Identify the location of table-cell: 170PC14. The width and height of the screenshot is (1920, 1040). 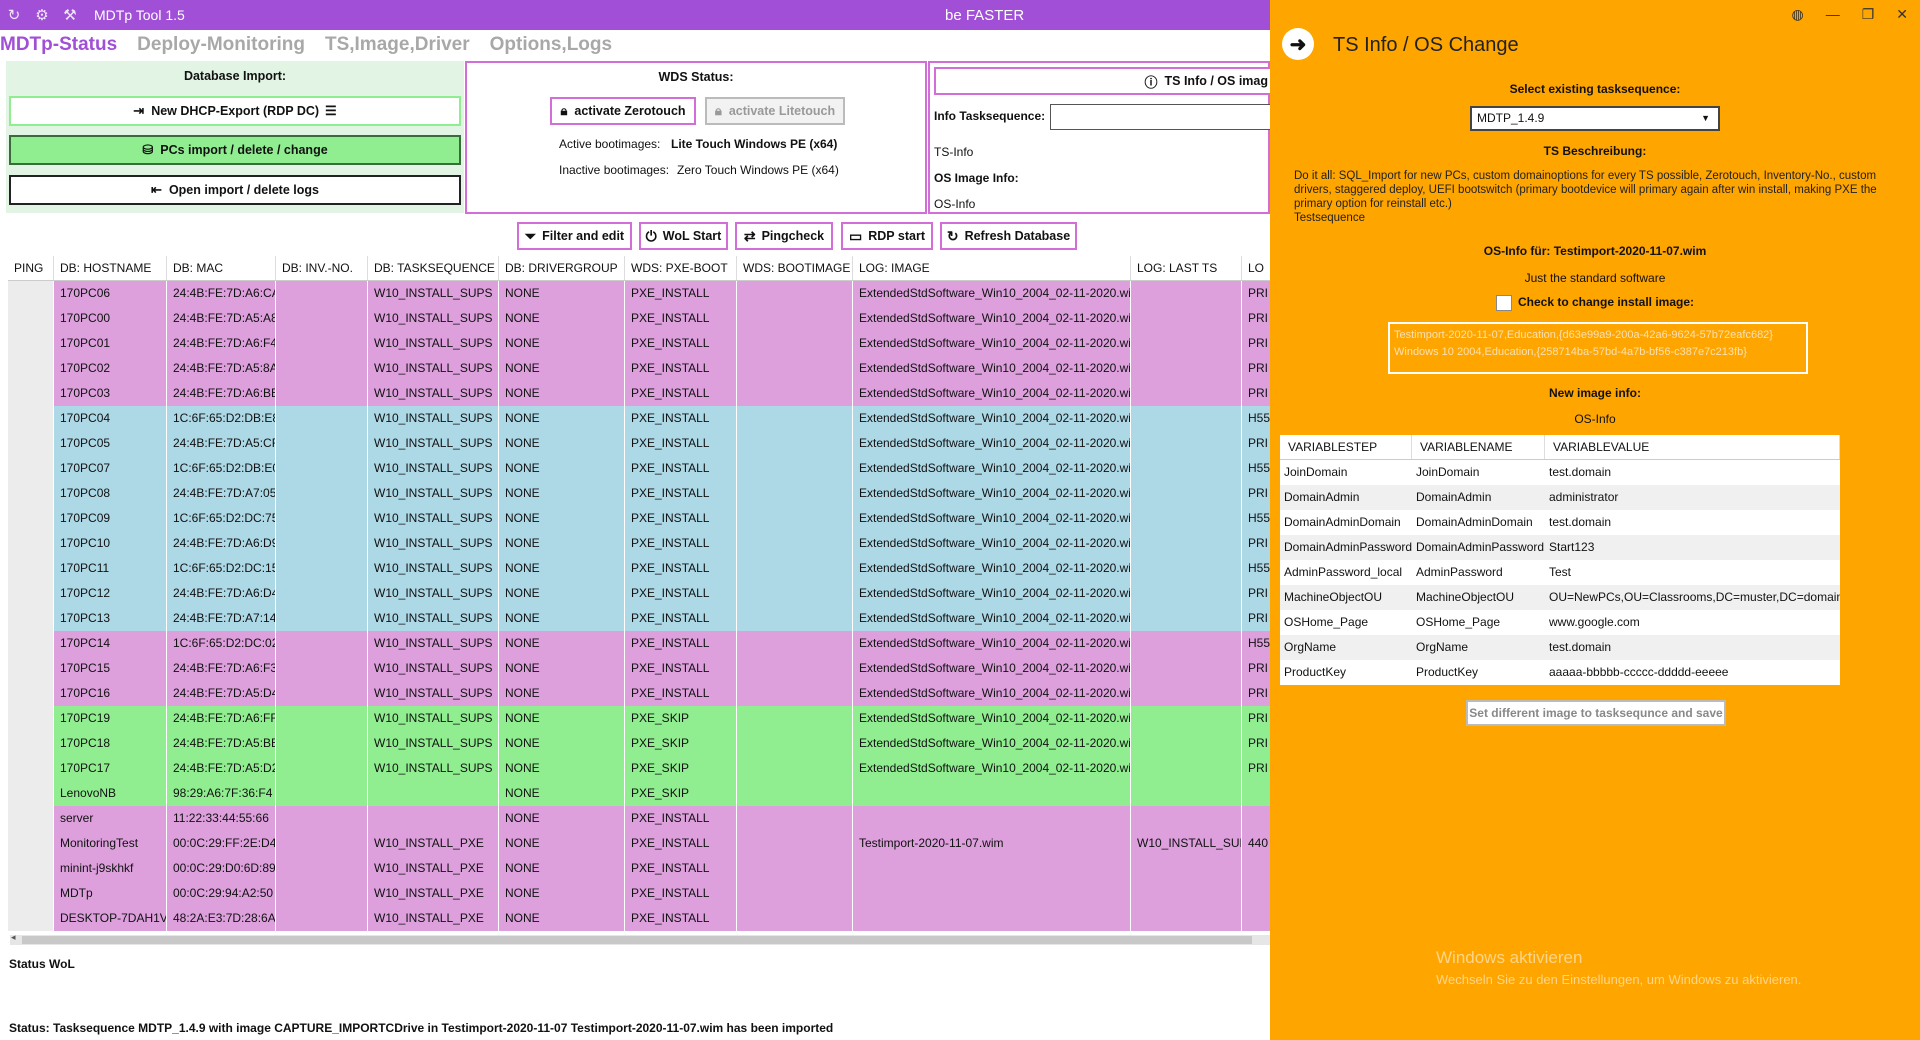
(110, 643).